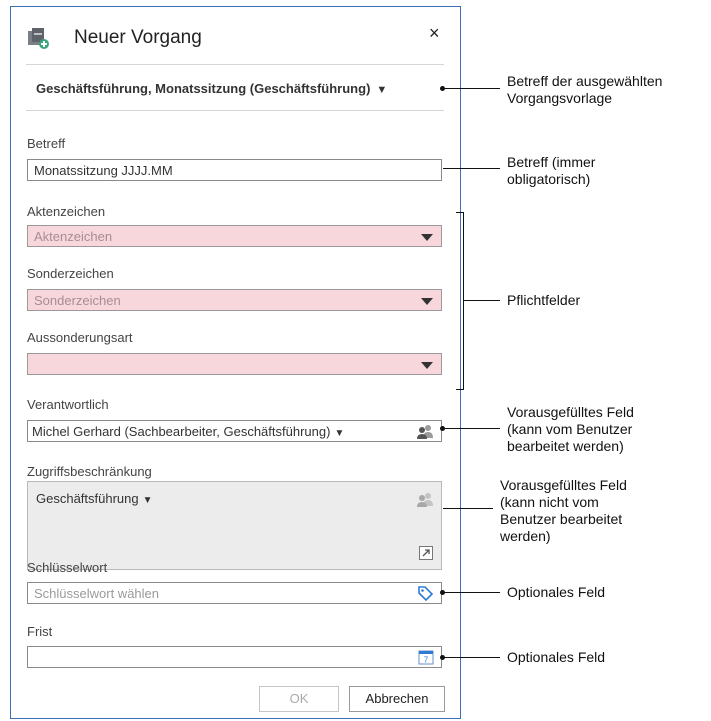 The image size is (711, 721). I want to click on annotation-template: Betreff der ausgewählten Vorgangsvorlage, so click(585, 89).